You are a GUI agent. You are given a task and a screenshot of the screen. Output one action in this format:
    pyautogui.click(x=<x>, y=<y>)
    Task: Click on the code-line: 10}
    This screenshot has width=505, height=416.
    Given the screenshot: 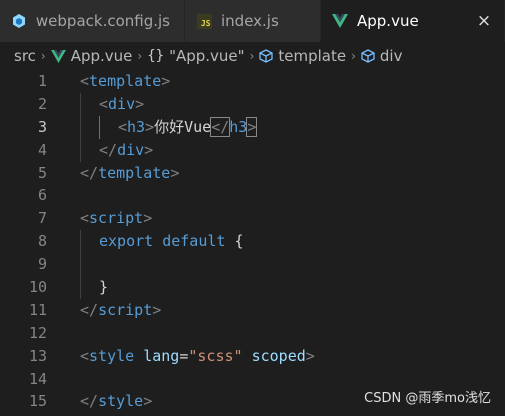 What is the action you would take?
    pyautogui.click(x=252, y=287)
    